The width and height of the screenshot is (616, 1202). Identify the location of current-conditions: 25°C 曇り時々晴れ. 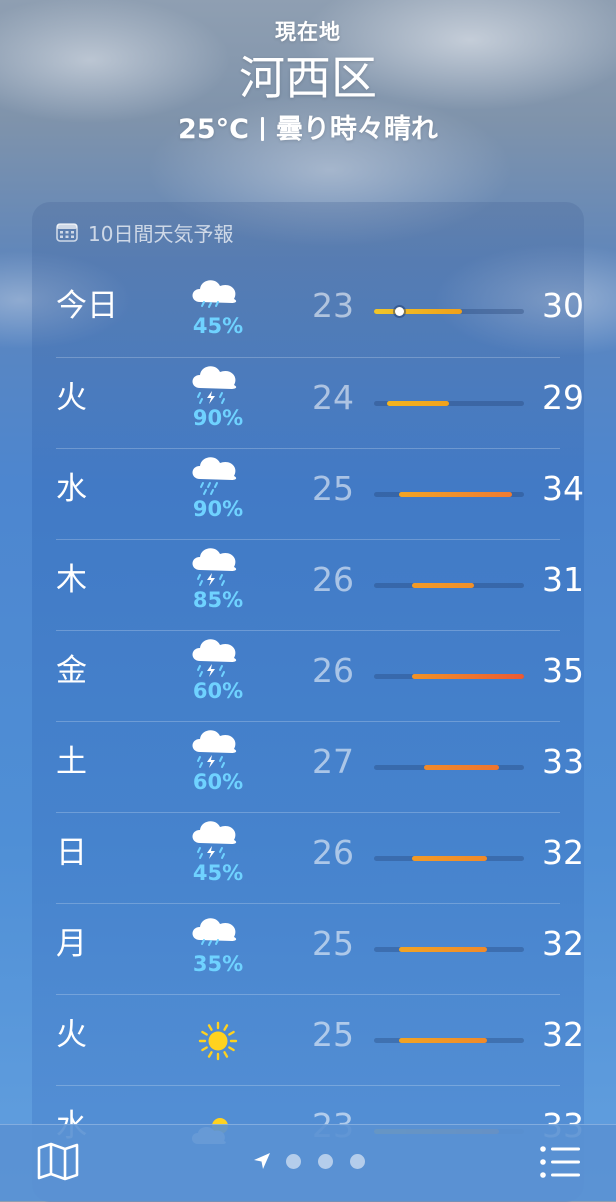
(308, 130).